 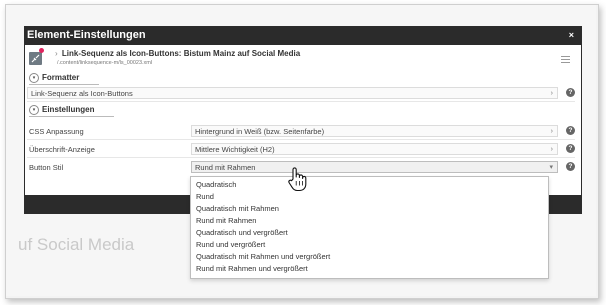 What do you see at coordinates (86, 35) in the screenshot?
I see `dialog-title: Element-Einstellungen` at bounding box center [86, 35].